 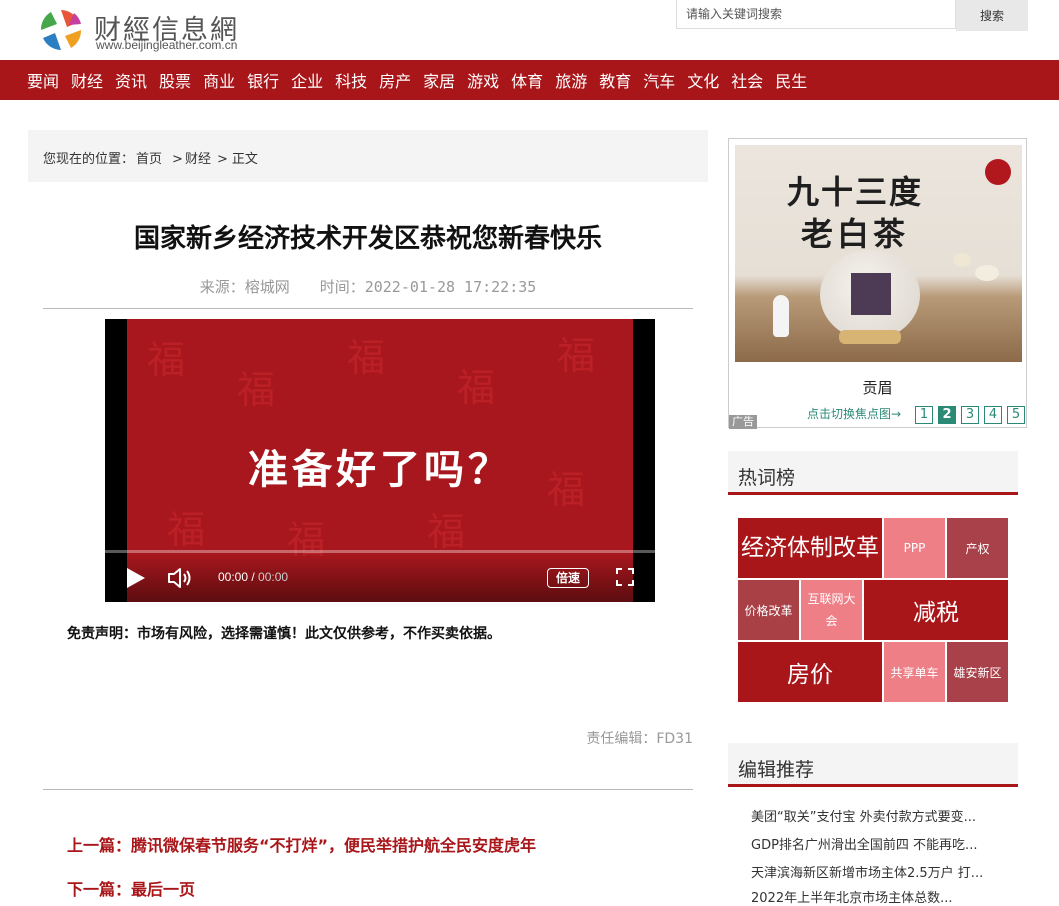 I want to click on video-current-time: 00:00, so click(x=233, y=577).